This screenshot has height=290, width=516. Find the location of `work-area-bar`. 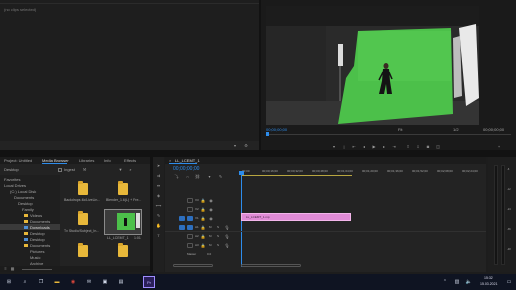

work-area-bar is located at coordinates (297, 175).